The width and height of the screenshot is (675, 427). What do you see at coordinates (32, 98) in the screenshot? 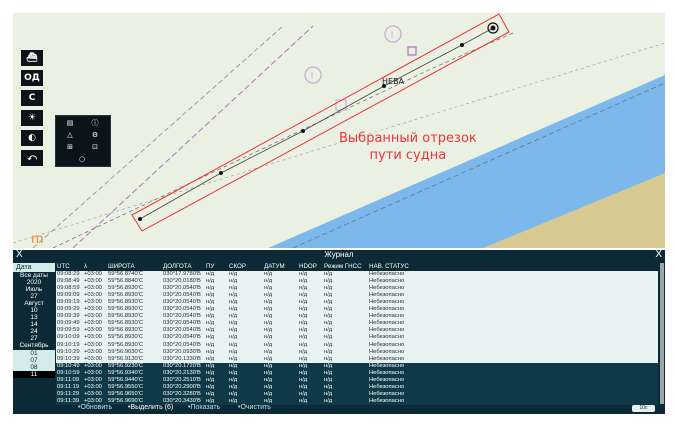
I see `c-button: С` at bounding box center [32, 98].